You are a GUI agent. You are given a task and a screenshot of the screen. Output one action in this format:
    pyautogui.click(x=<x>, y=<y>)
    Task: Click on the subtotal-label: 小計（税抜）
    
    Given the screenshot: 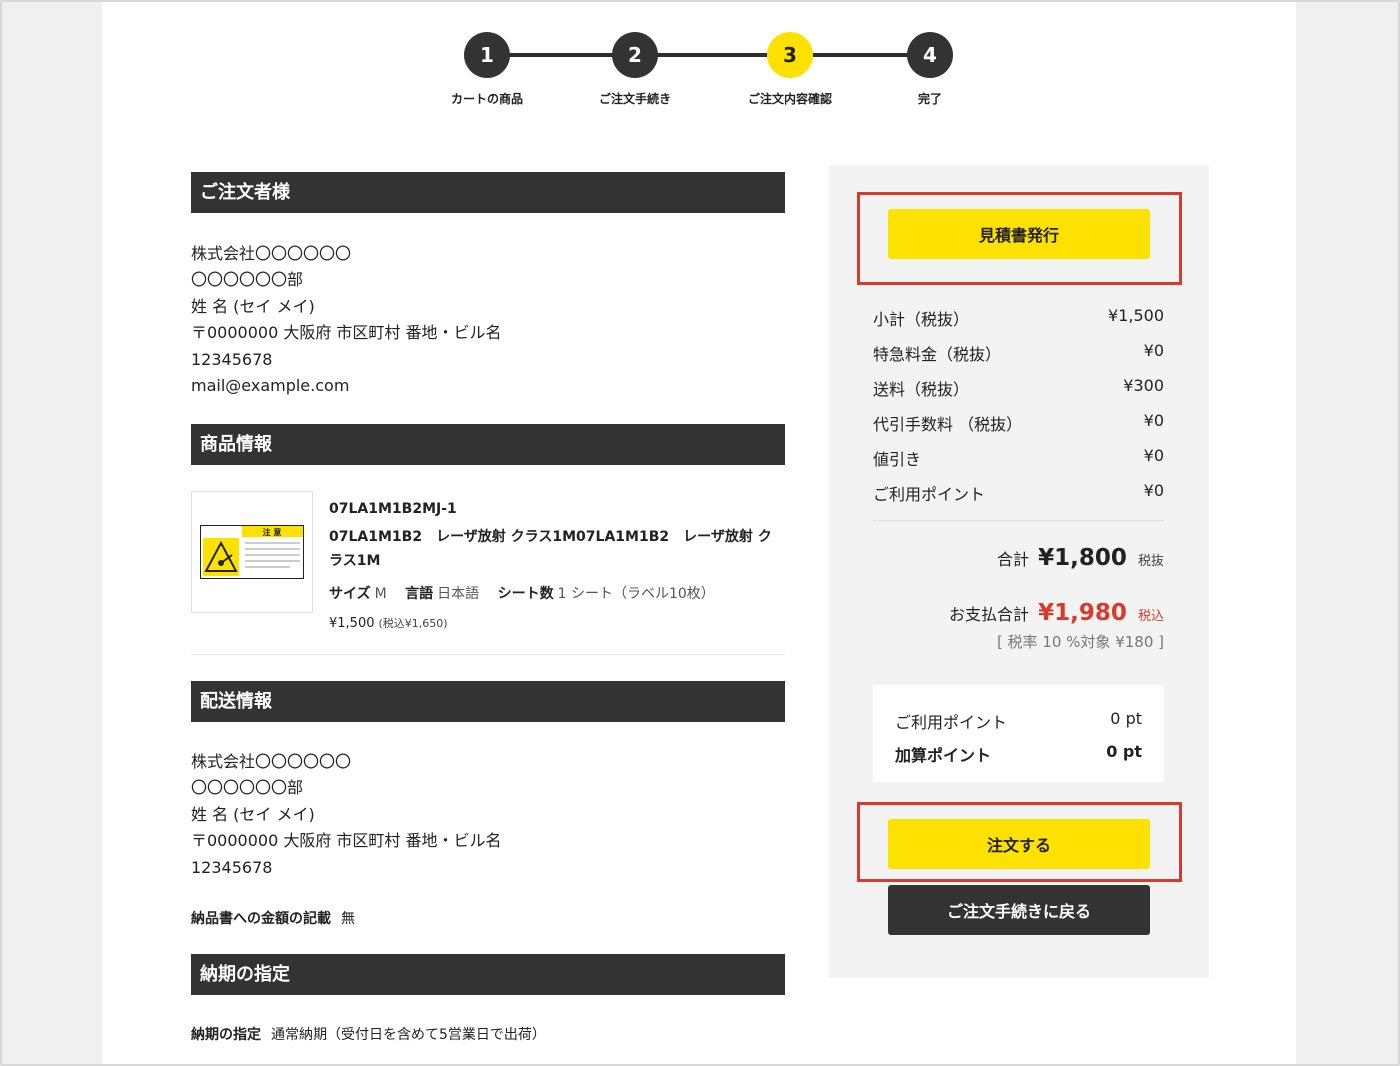 What is the action you would take?
    pyautogui.click(x=921, y=319)
    